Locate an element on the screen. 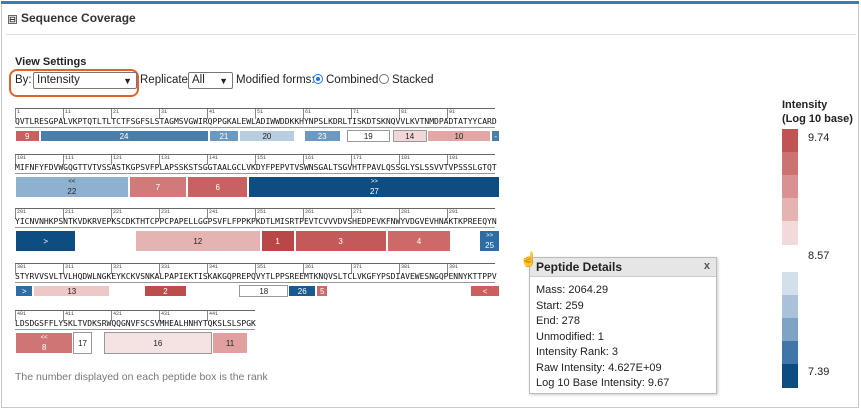 The width and height of the screenshot is (861, 410). tooltip-log-intensity: Log 10 Base Intensity: 9.67 is located at coordinates (603, 383).